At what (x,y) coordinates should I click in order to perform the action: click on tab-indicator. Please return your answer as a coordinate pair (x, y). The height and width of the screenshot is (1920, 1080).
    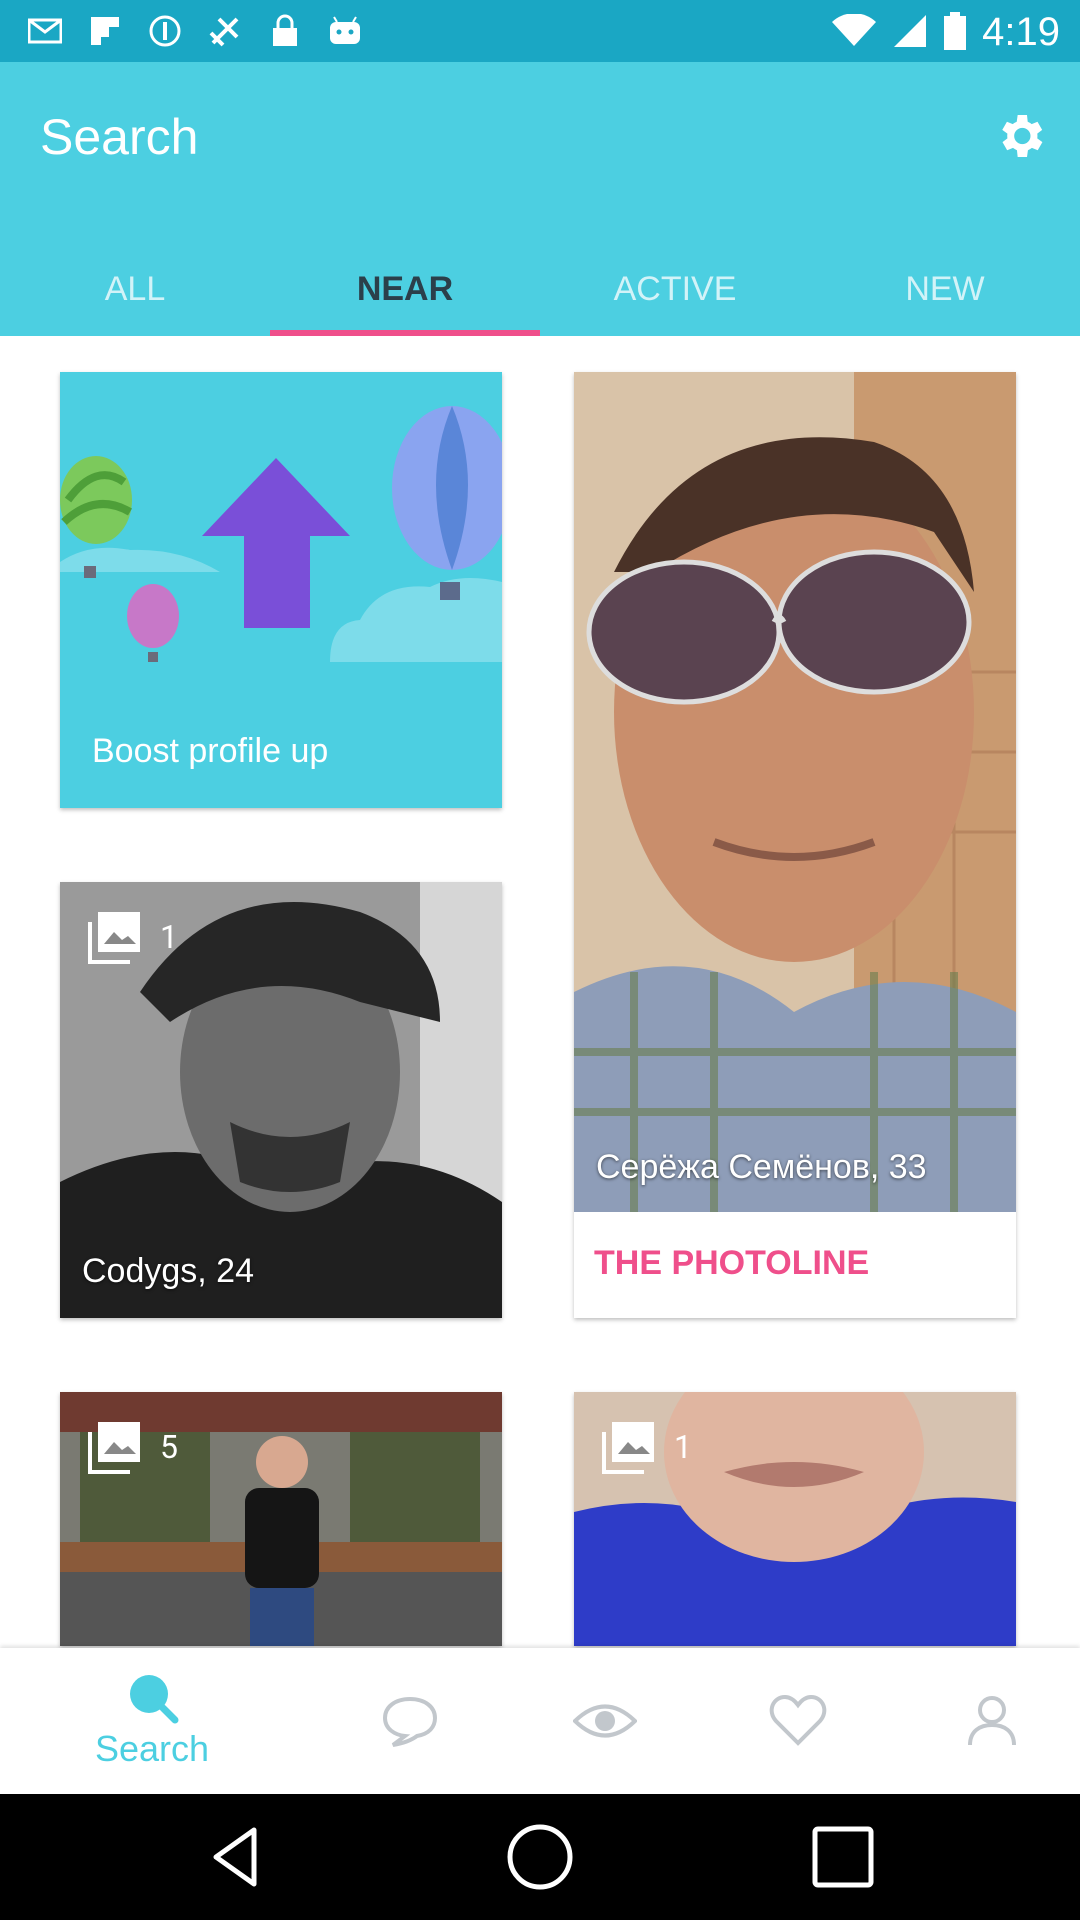
    Looking at the image, I should click on (405, 333).